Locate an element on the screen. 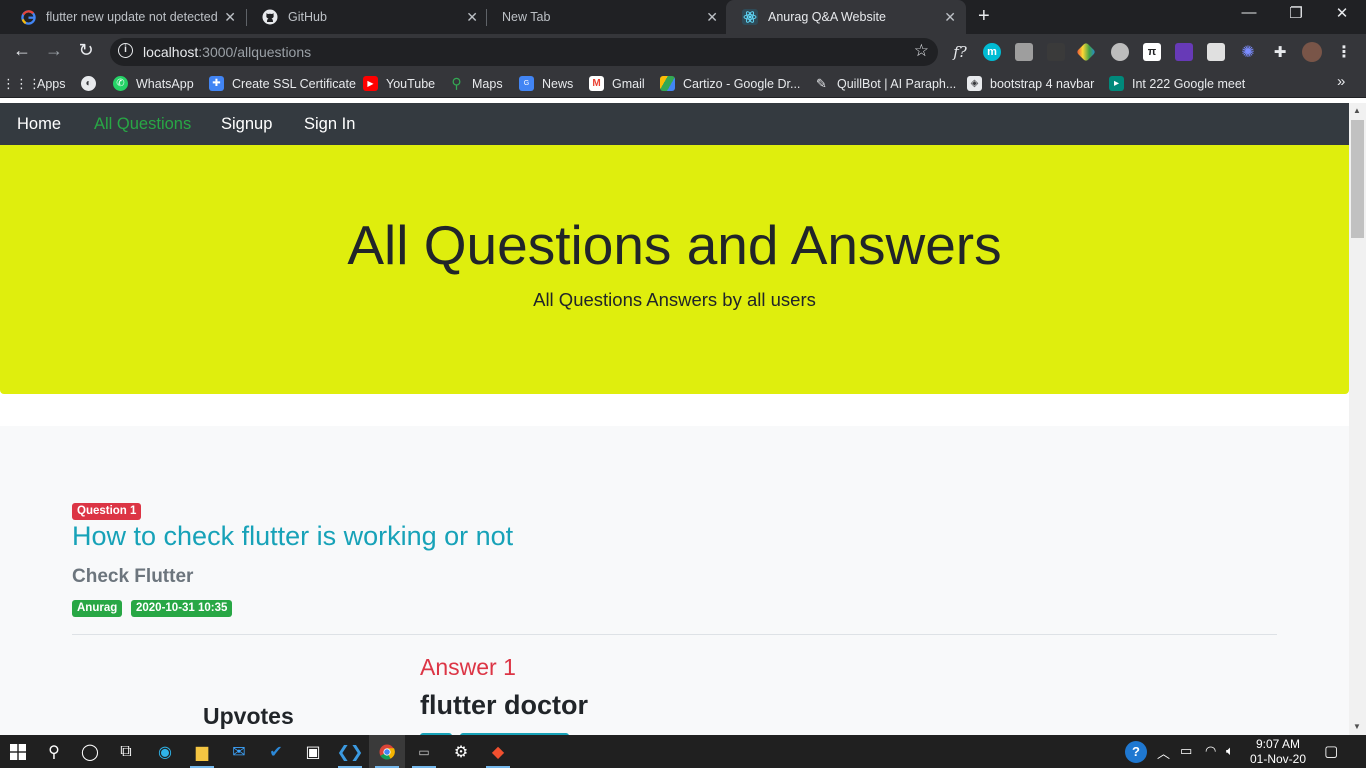 Image resolution: width=1366 pixels, height=768 pixels. fx-extension-icon: f? is located at coordinates (960, 52).